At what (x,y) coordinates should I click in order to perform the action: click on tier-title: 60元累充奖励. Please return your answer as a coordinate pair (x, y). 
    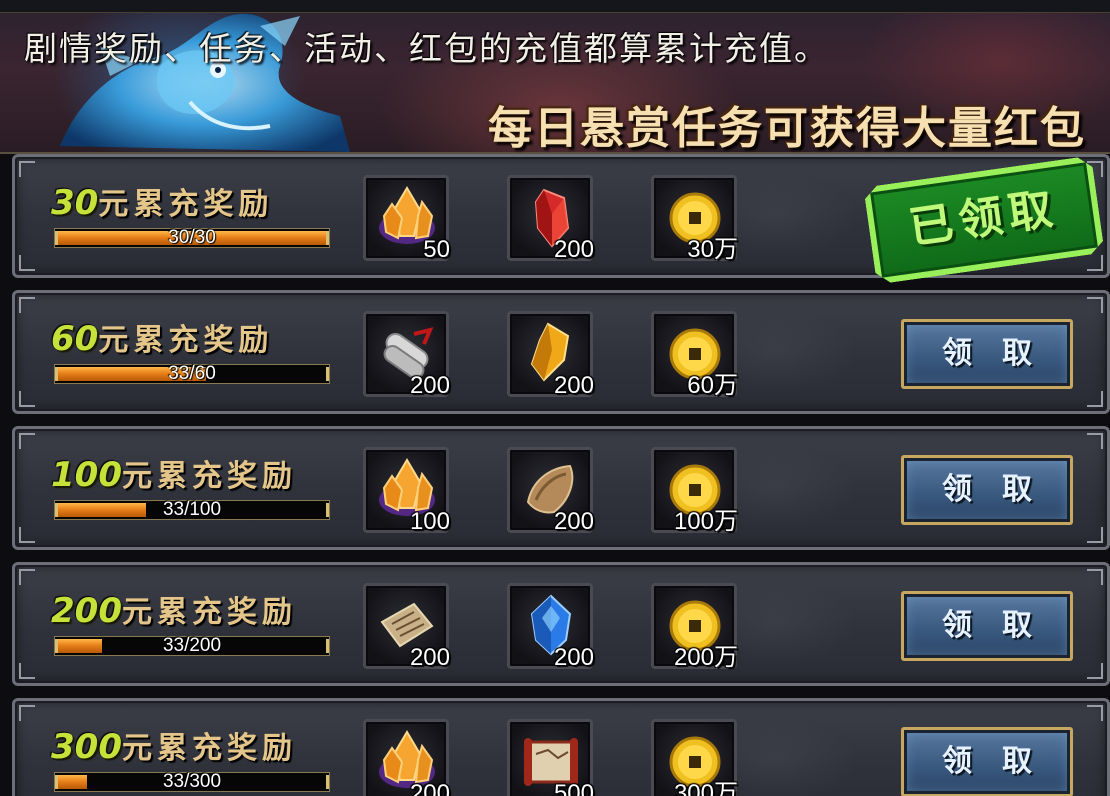
    Looking at the image, I should click on (162, 337).